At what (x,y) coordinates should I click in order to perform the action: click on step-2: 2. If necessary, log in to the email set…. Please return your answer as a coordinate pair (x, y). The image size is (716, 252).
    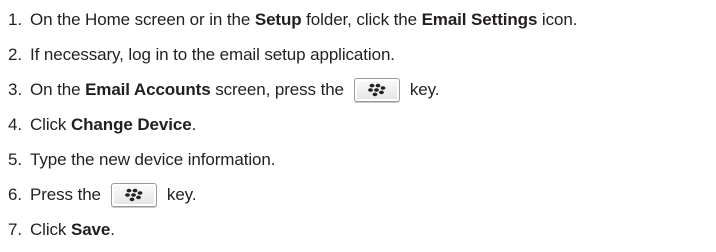
    Looking at the image, I should click on (197, 55).